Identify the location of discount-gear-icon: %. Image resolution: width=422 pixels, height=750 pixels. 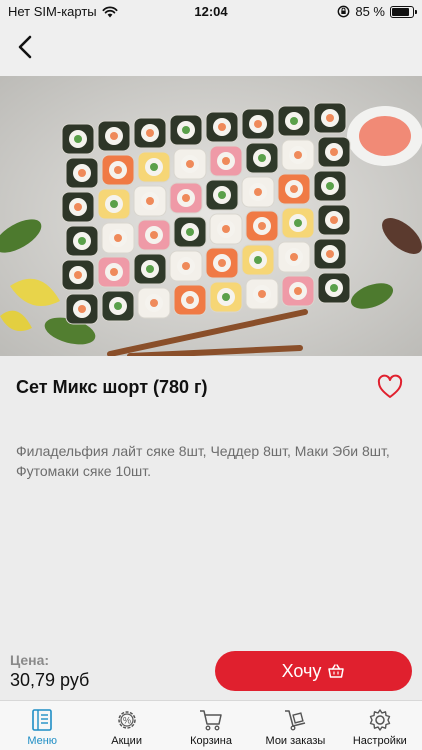
(126, 720).